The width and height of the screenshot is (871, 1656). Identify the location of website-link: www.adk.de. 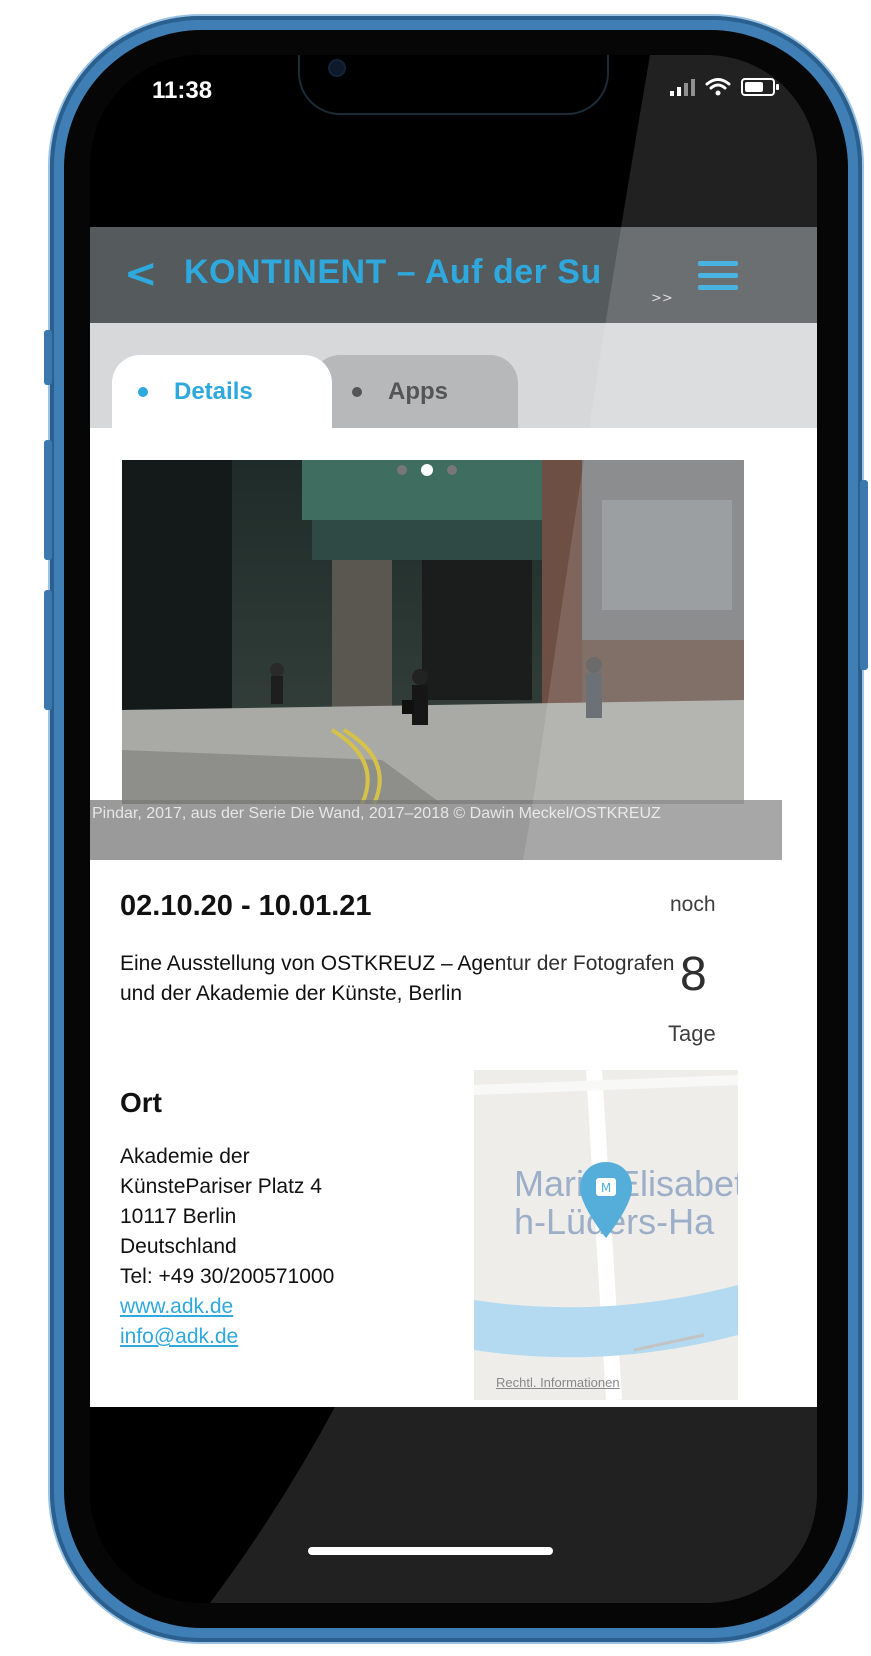
(227, 1307).